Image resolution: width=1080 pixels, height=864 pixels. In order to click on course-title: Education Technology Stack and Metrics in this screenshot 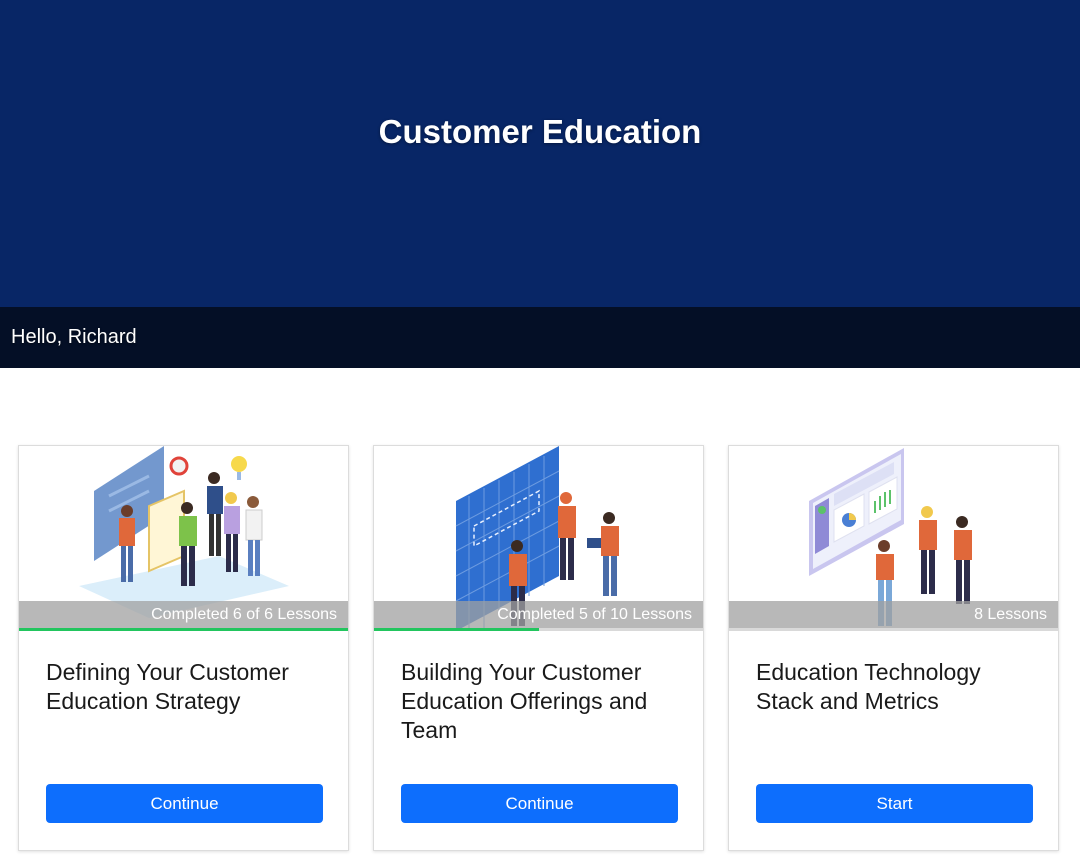, I will do `click(868, 686)`.